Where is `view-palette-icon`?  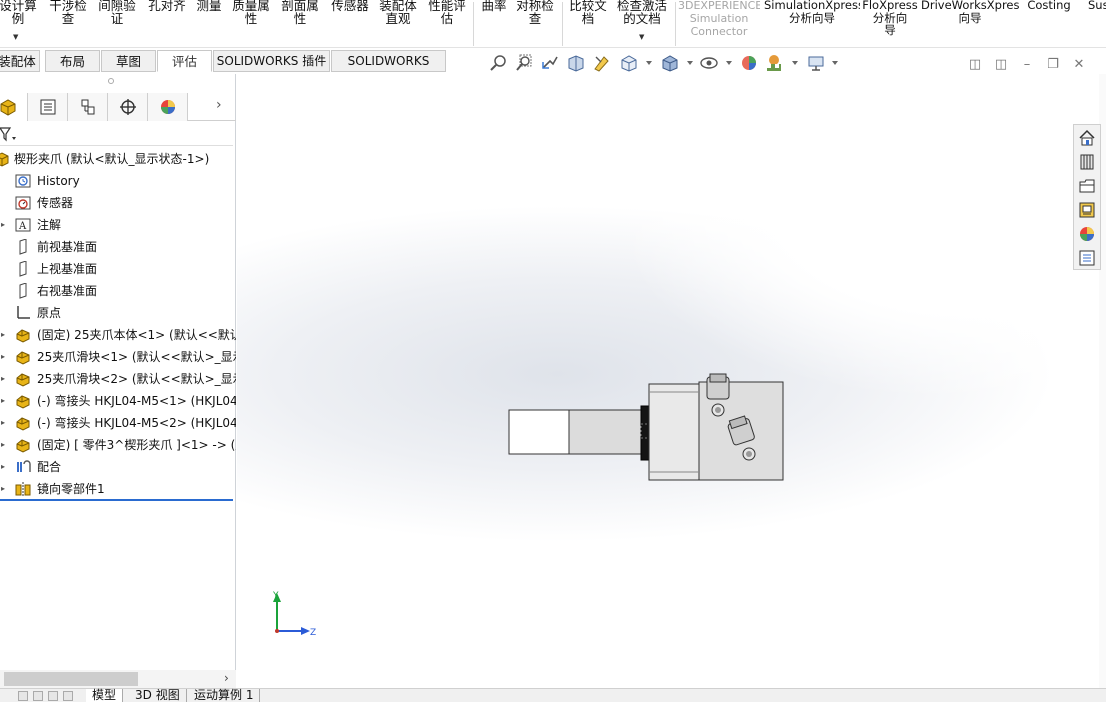
view-palette-icon is located at coordinates (1087, 210).